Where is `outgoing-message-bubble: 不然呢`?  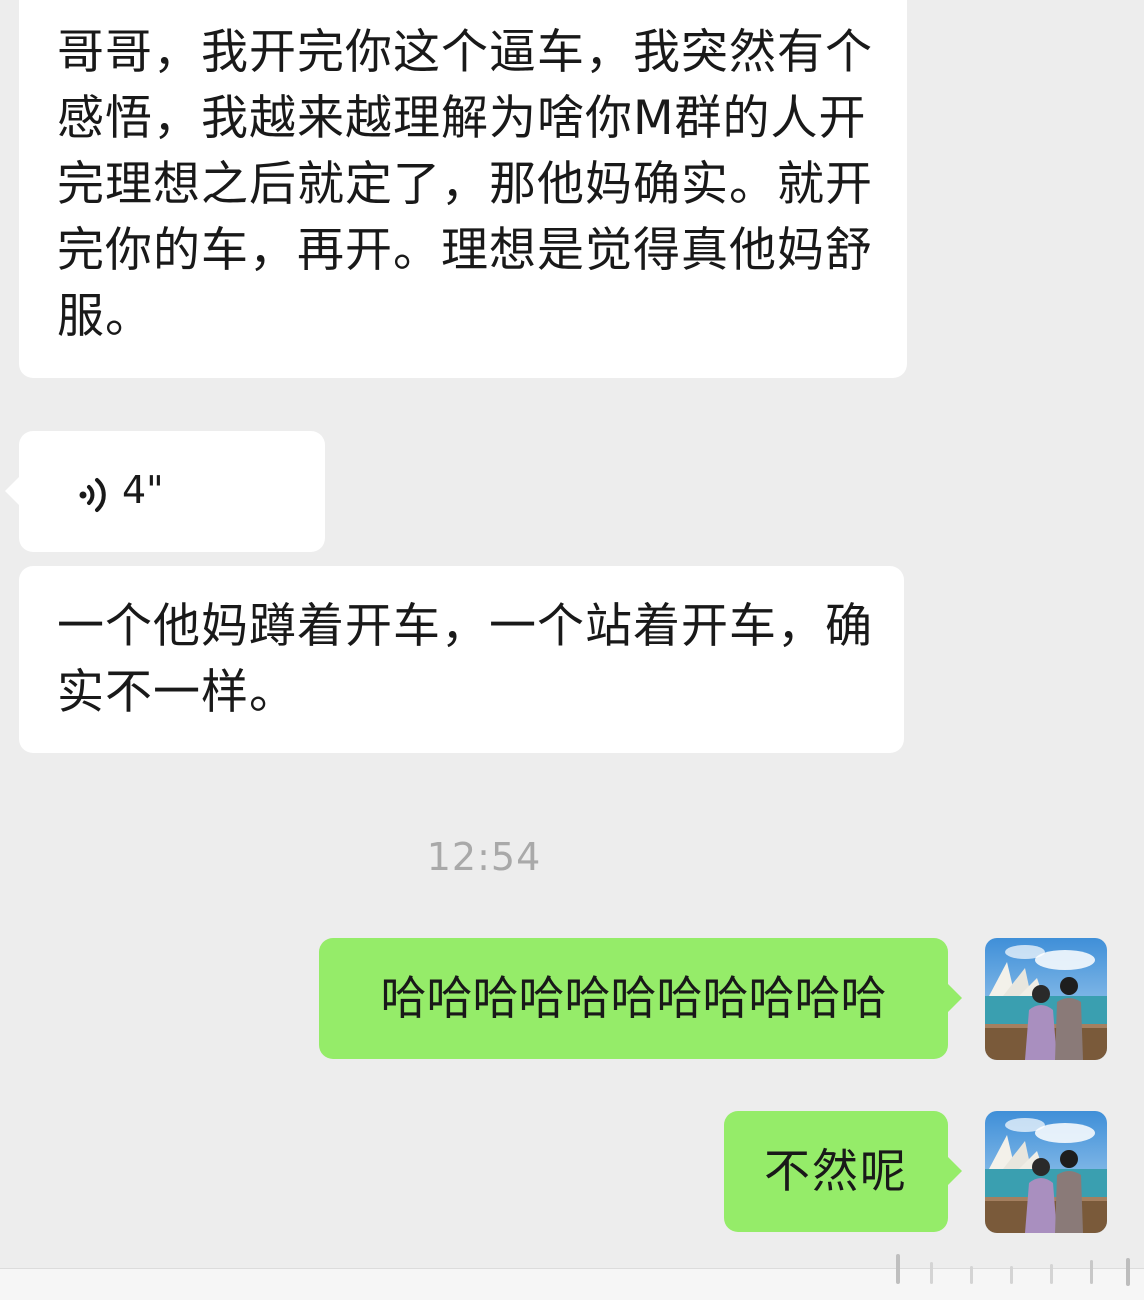 outgoing-message-bubble: 不然呢 is located at coordinates (836, 1171).